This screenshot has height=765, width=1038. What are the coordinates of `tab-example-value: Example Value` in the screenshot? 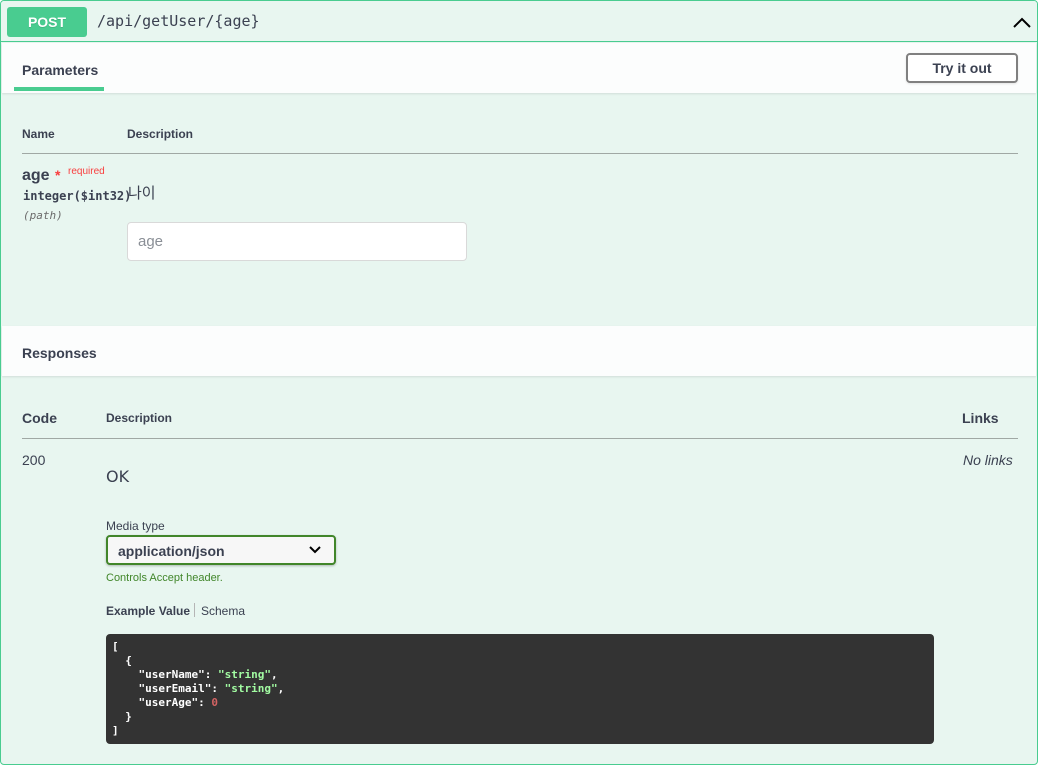 It's located at (148, 611).